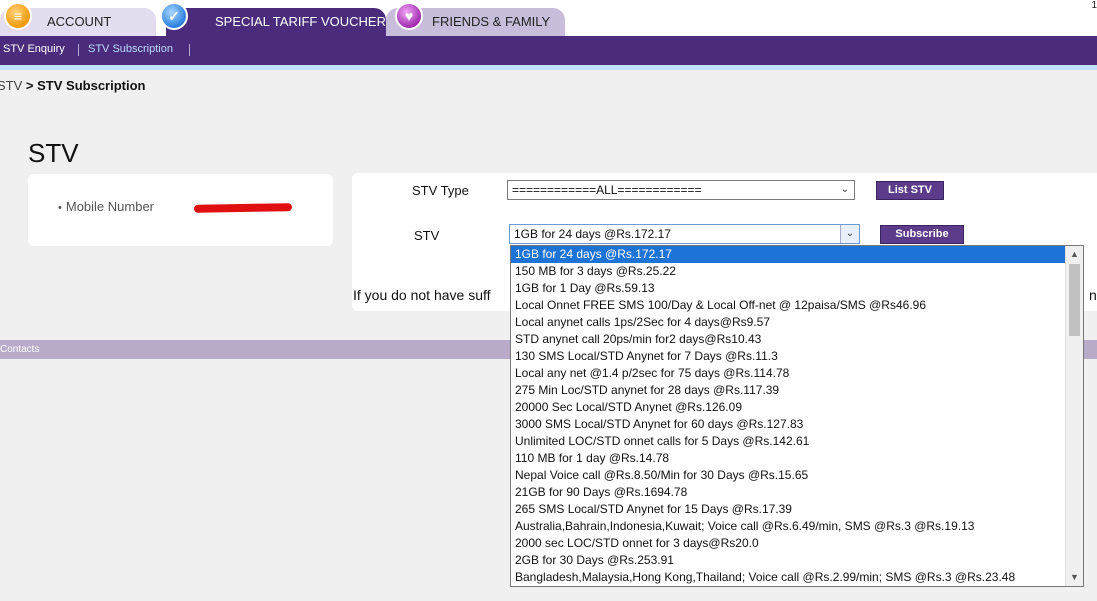 The width and height of the screenshot is (1097, 601). Describe the element at coordinates (1074, 416) in the screenshot. I see `dropdown-scrollbar: ▲ ▼` at that location.